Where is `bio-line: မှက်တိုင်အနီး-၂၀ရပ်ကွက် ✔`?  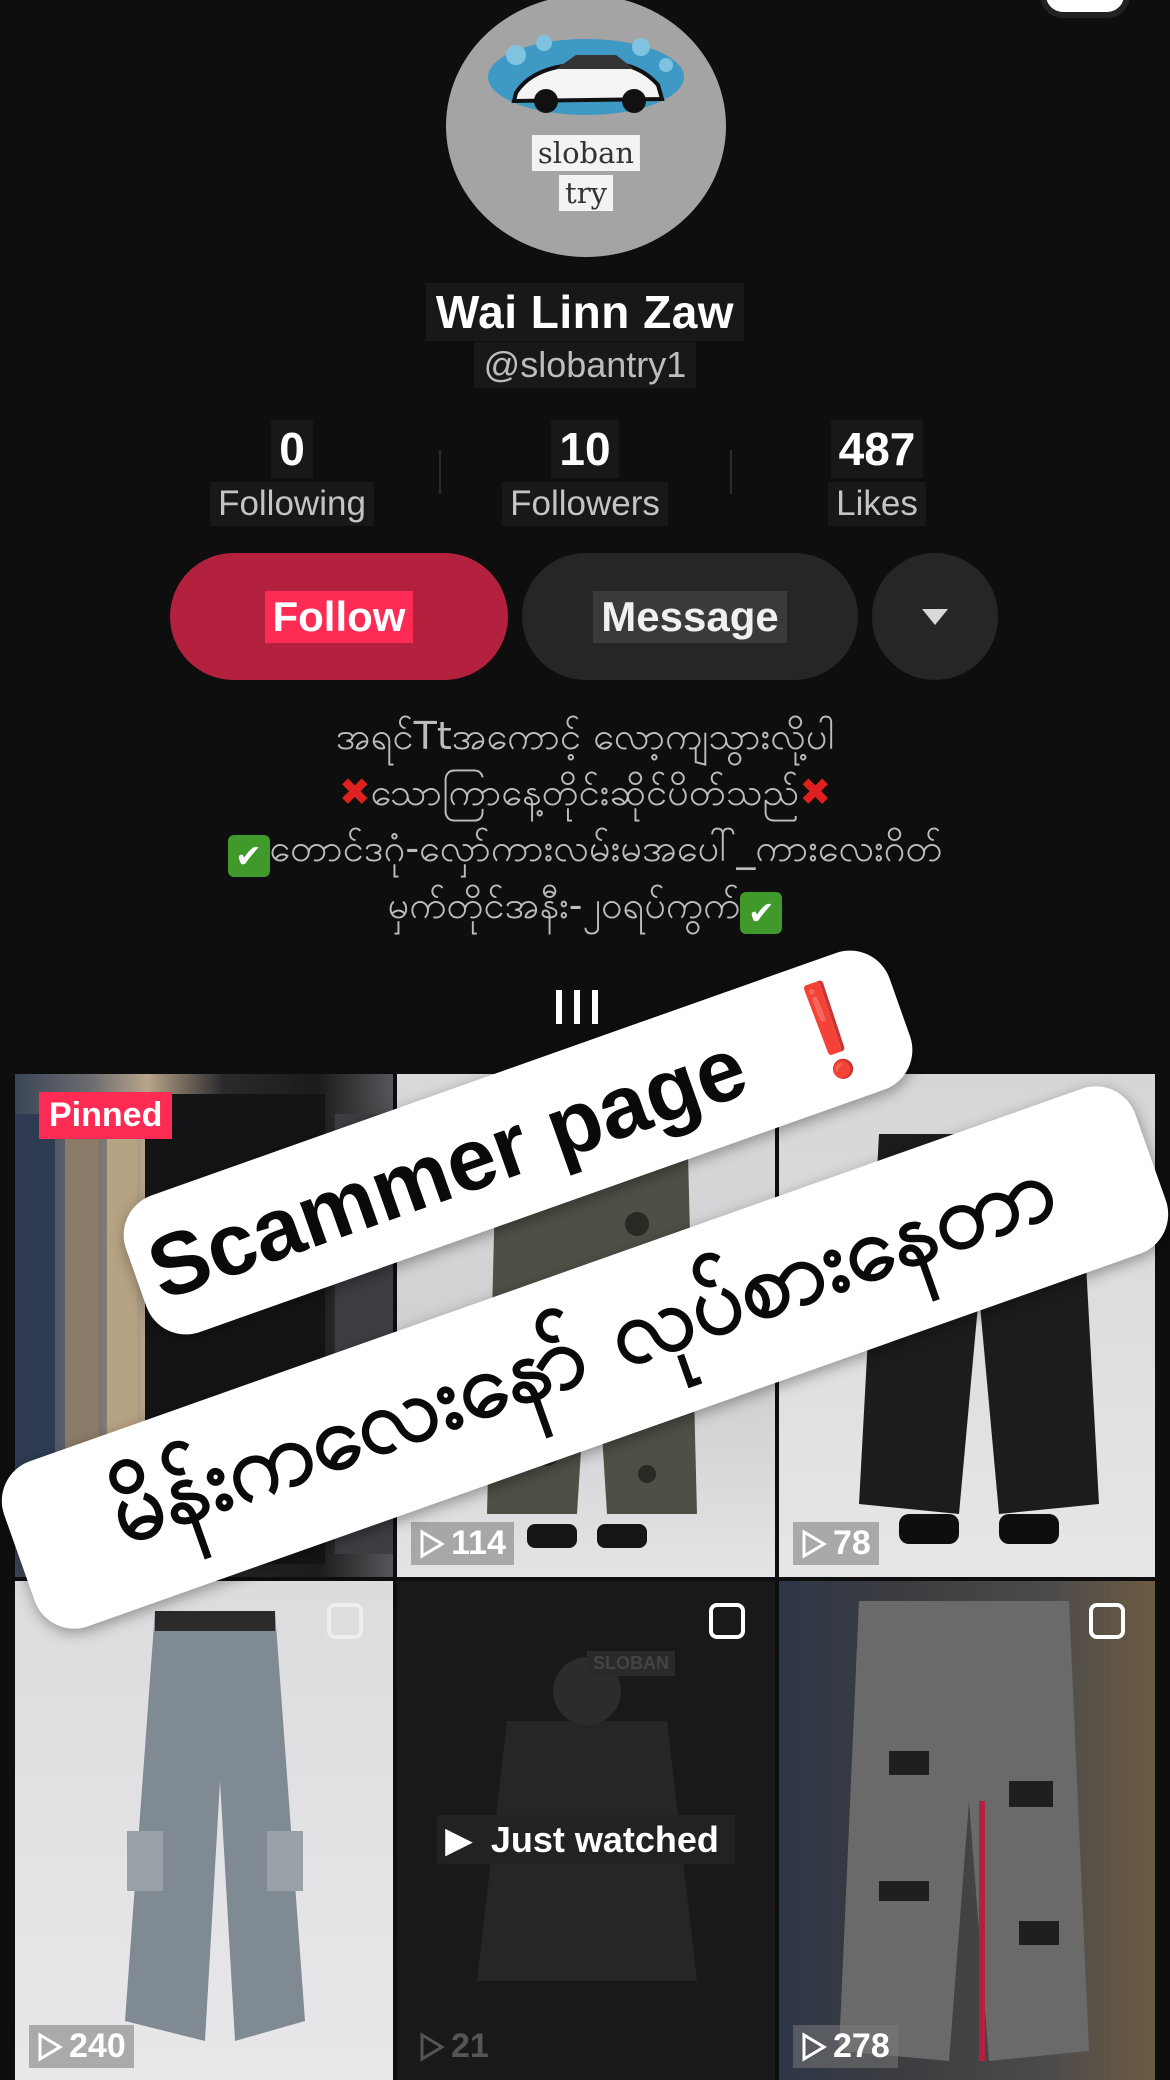
bio-line: မှက်တိုင်အနီး-၂၀ရပ်ကွက် ✔ is located at coordinates (585, 905).